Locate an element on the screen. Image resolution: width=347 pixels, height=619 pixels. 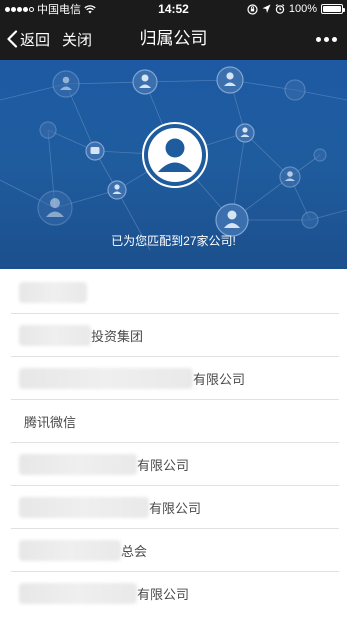
company-name-suffix: 总会 is located at coordinates (134, 551).